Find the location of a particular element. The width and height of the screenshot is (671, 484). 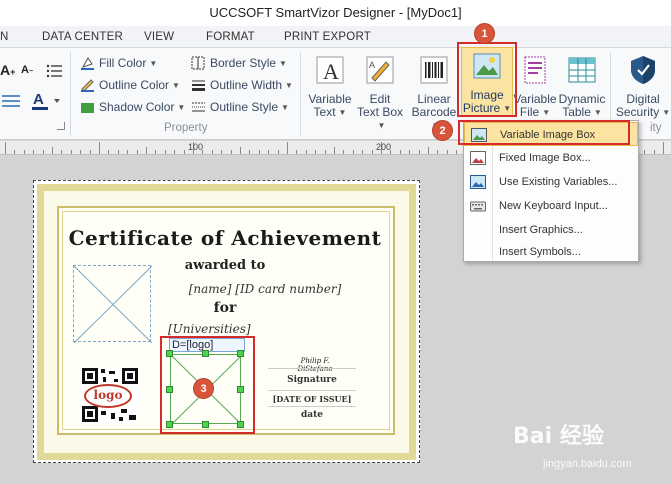

edit-text-box-button: A Edit Text Box▼ is located at coordinates (380, 91).